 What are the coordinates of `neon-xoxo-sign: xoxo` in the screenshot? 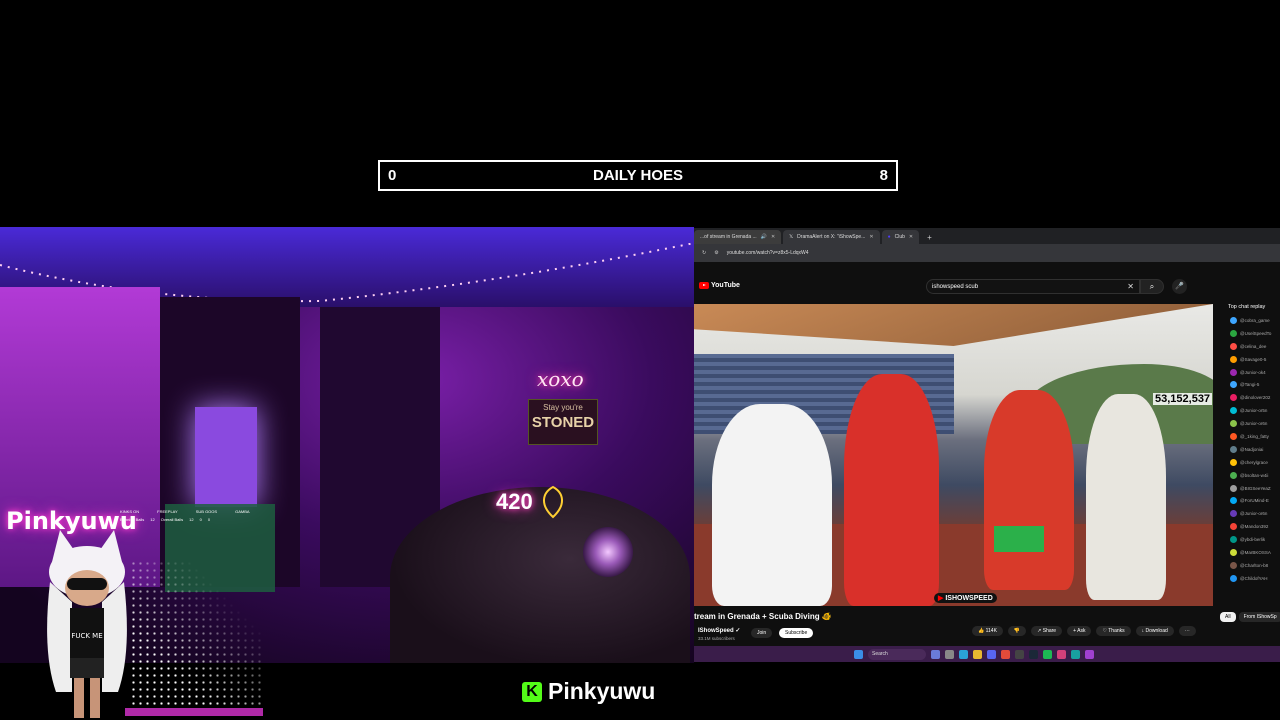 It's located at (560, 379).